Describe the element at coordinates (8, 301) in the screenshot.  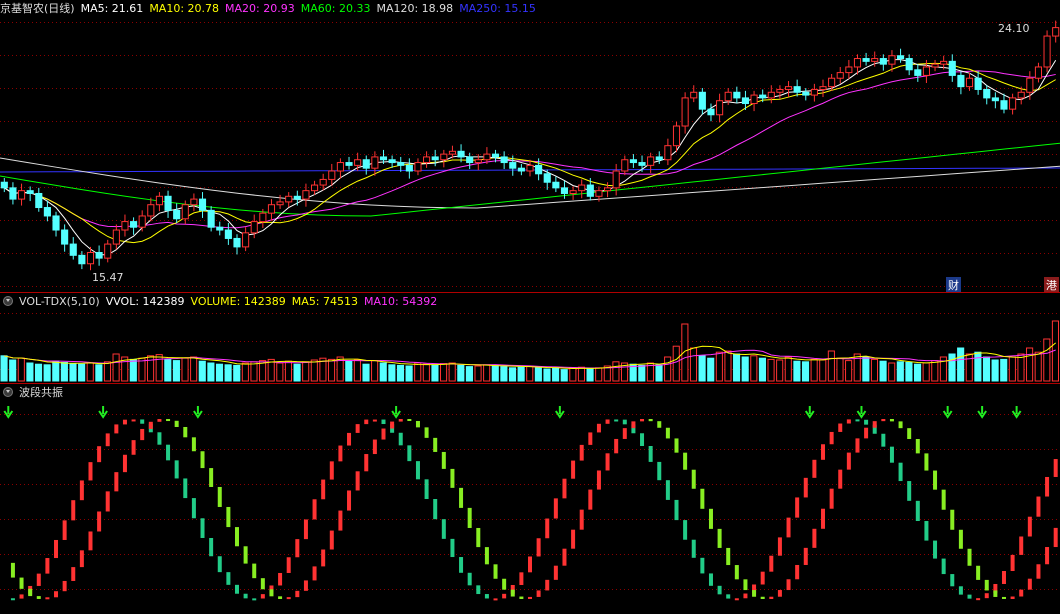
I see `collapse-icon` at that location.